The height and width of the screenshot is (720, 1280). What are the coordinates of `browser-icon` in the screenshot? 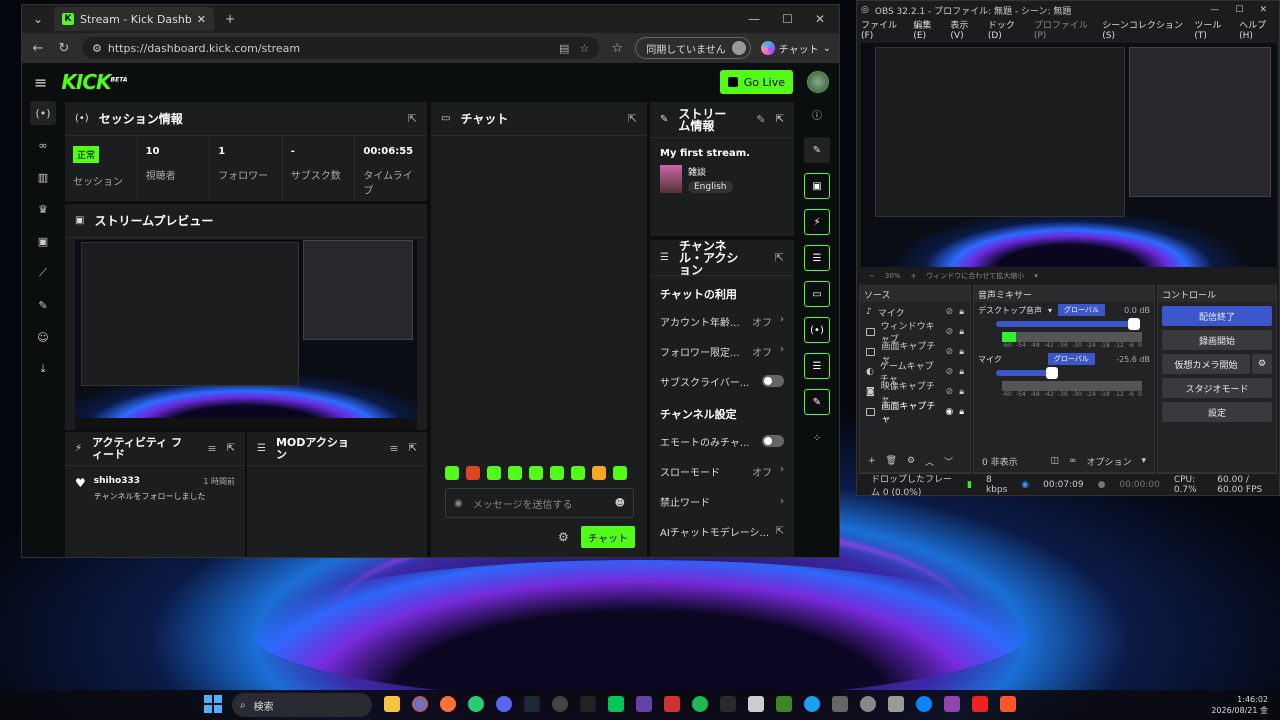 It's located at (476, 704).